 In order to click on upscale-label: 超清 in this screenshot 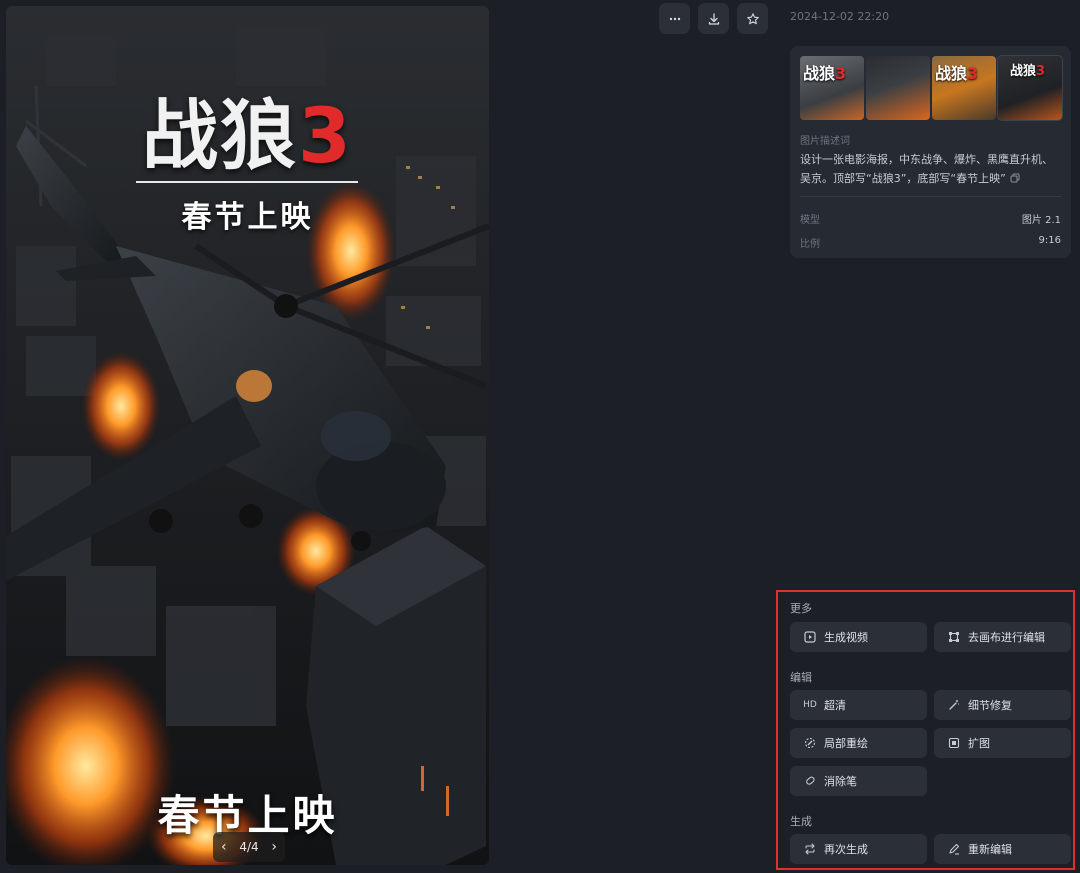, I will do `click(835, 705)`.